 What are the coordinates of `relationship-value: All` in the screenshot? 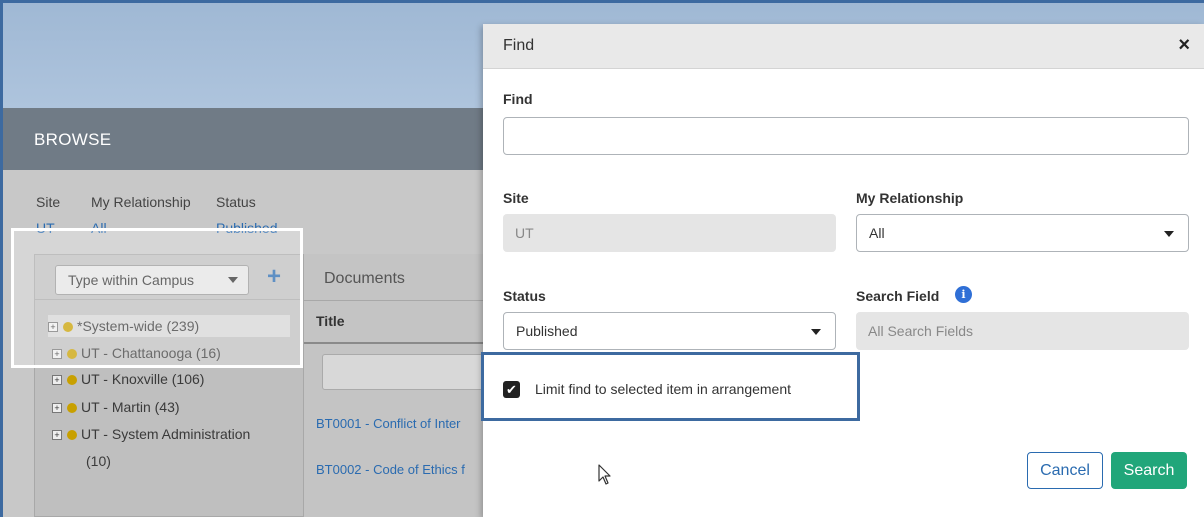 It's located at (877, 233).